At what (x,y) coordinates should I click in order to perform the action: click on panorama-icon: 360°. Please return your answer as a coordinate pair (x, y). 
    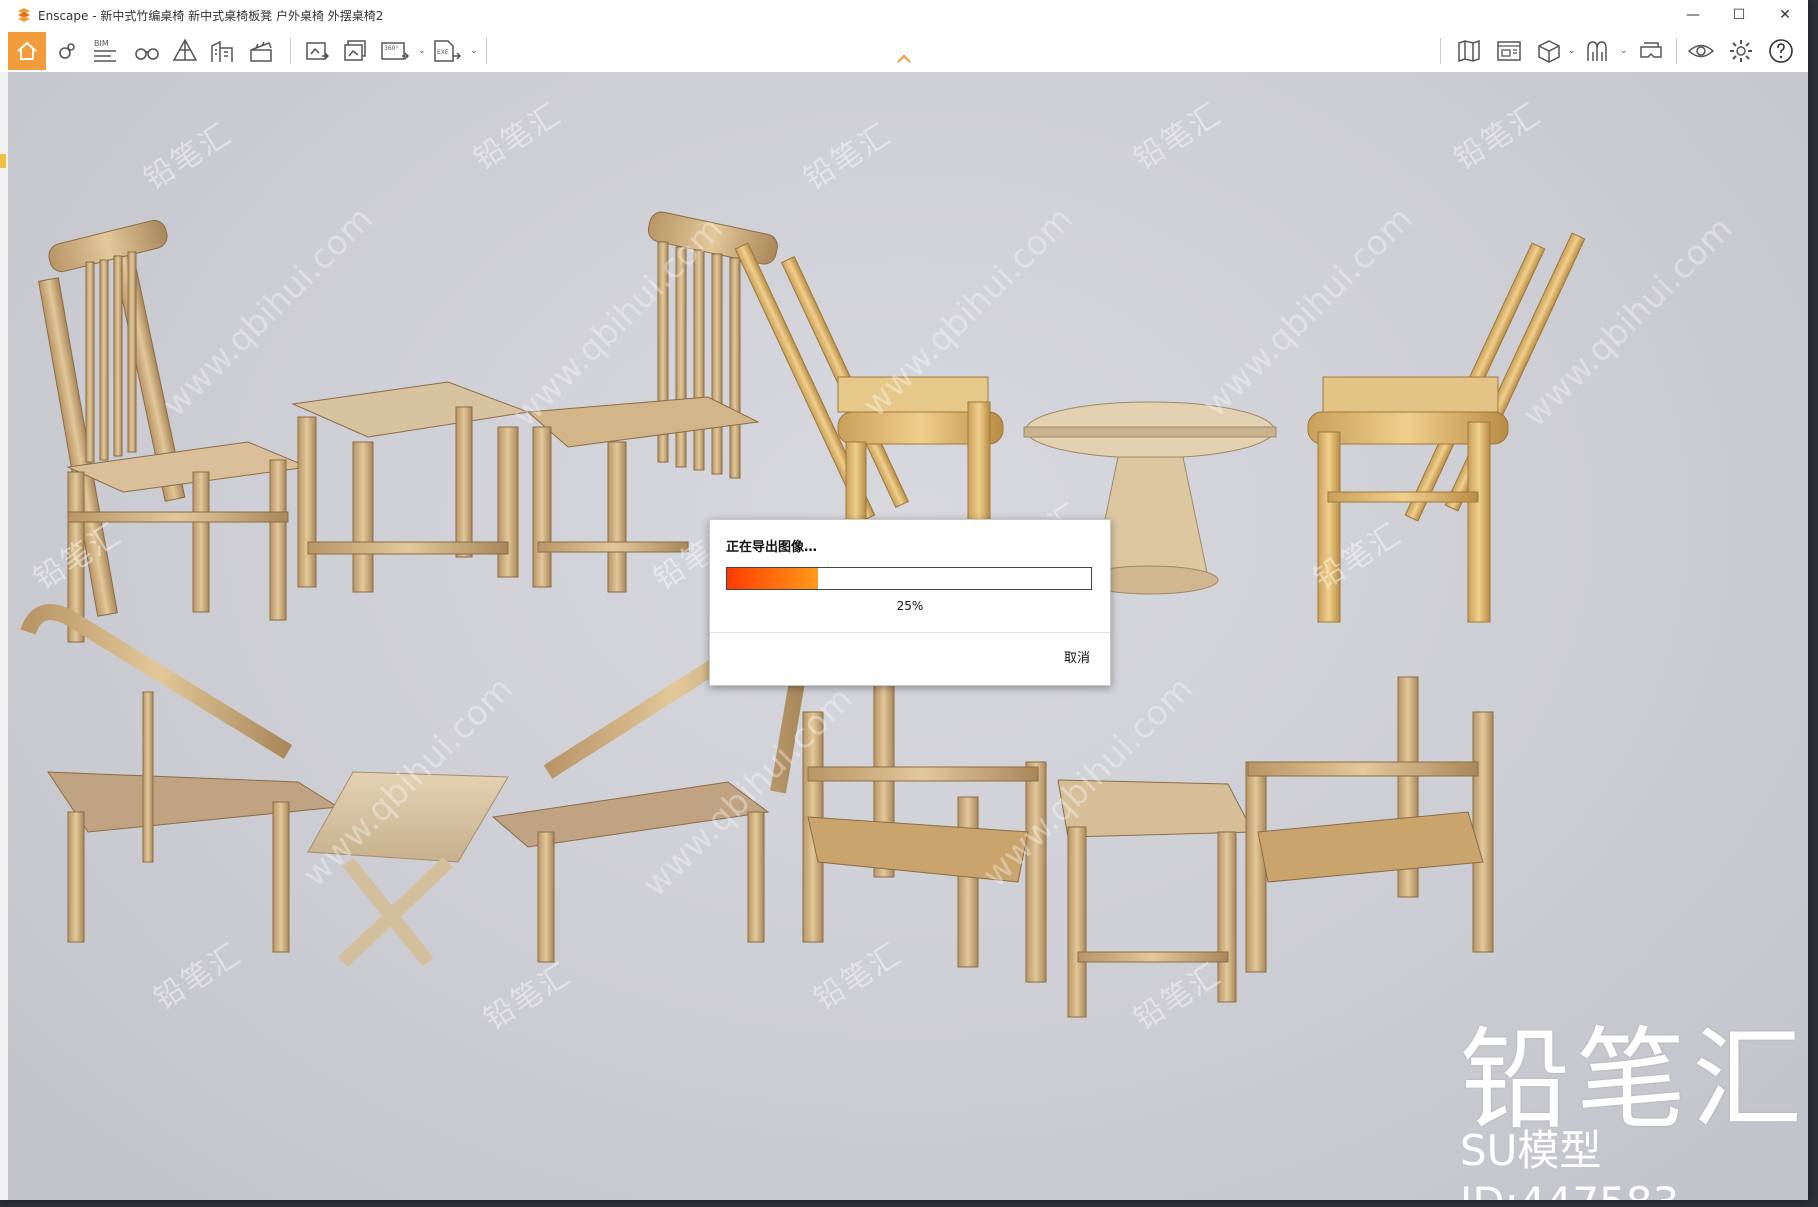
    Looking at the image, I should click on (395, 51).